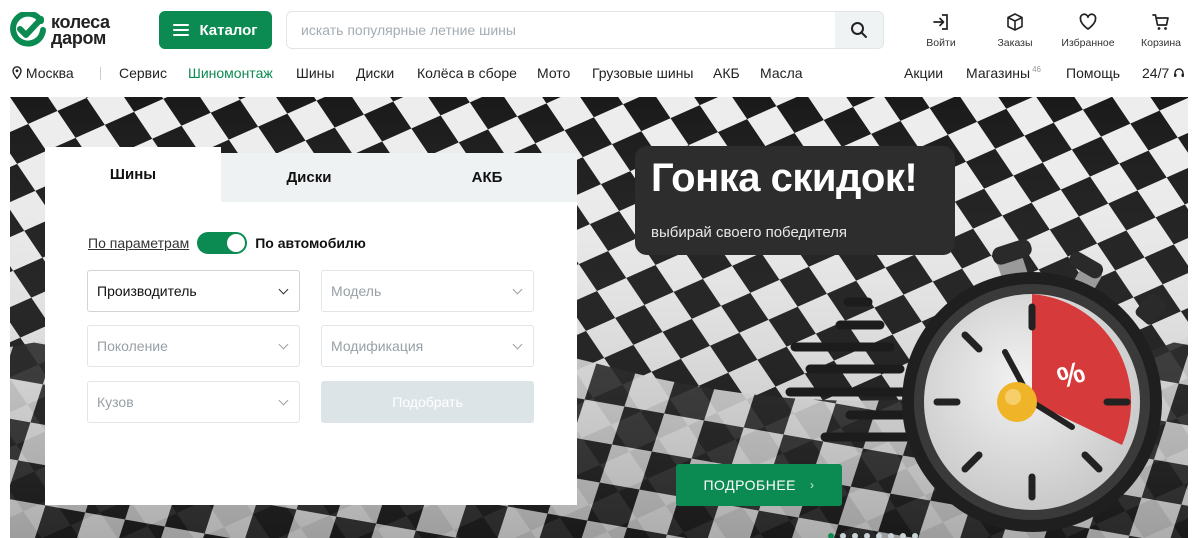  I want to click on nav-item-truck-tires: Грузовые шины, so click(643, 73).